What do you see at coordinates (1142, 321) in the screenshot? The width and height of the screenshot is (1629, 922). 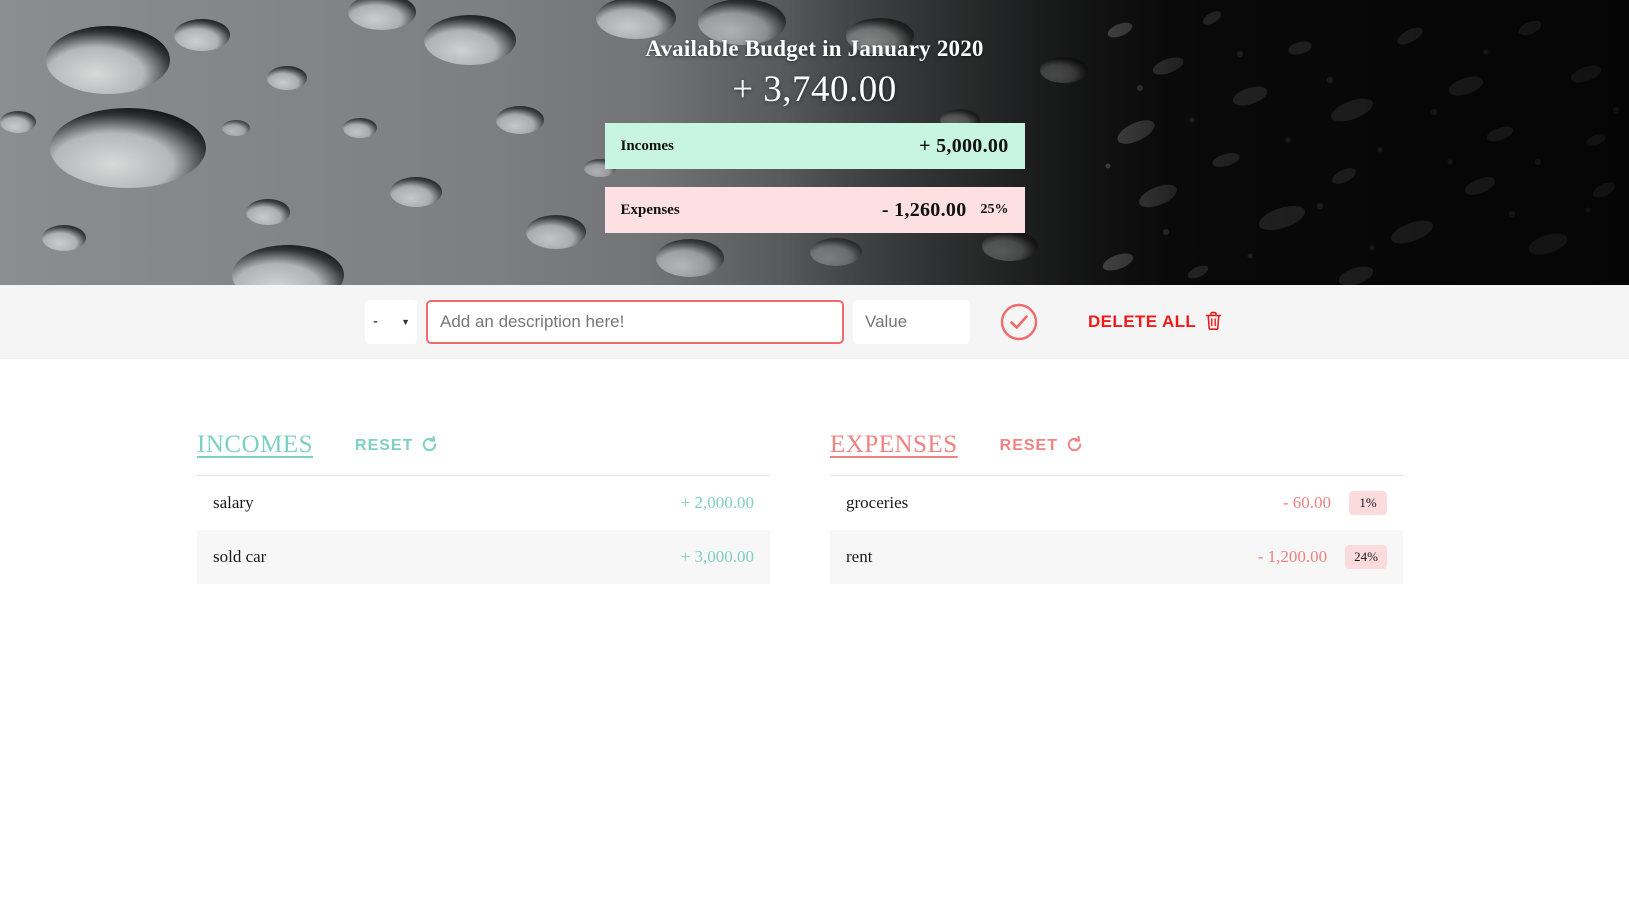 I see `delete-all-label: DELETE ALL` at bounding box center [1142, 321].